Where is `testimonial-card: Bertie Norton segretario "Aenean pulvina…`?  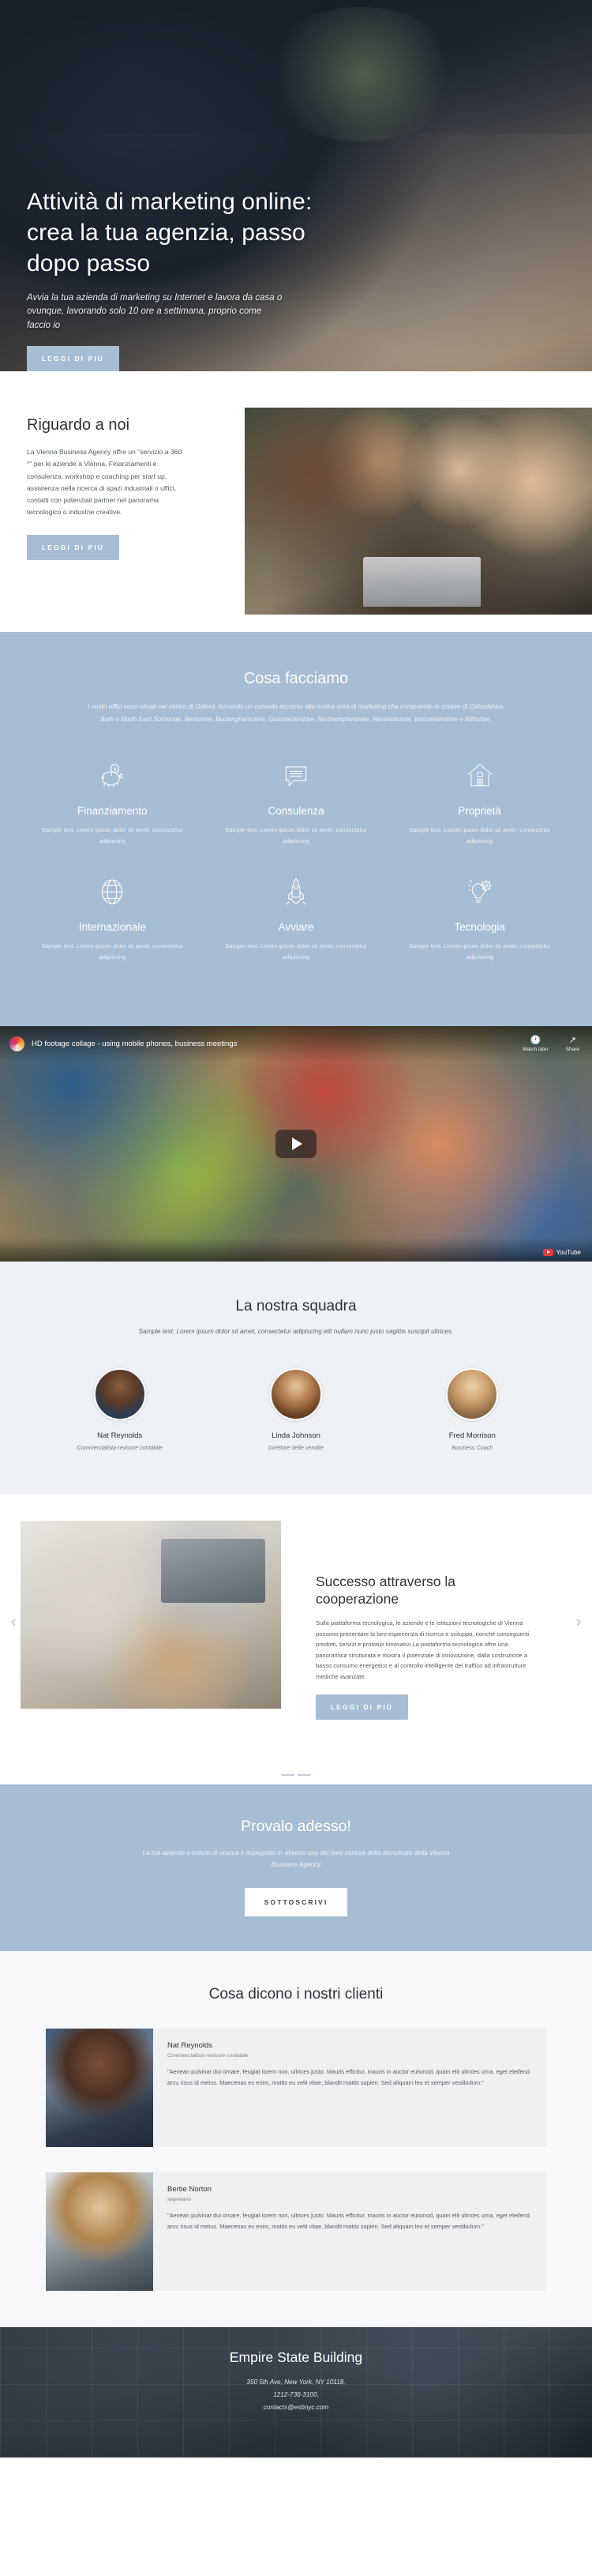
testimonial-card: Bertie Norton segretario "Aenean pulvina… is located at coordinates (296, 2232).